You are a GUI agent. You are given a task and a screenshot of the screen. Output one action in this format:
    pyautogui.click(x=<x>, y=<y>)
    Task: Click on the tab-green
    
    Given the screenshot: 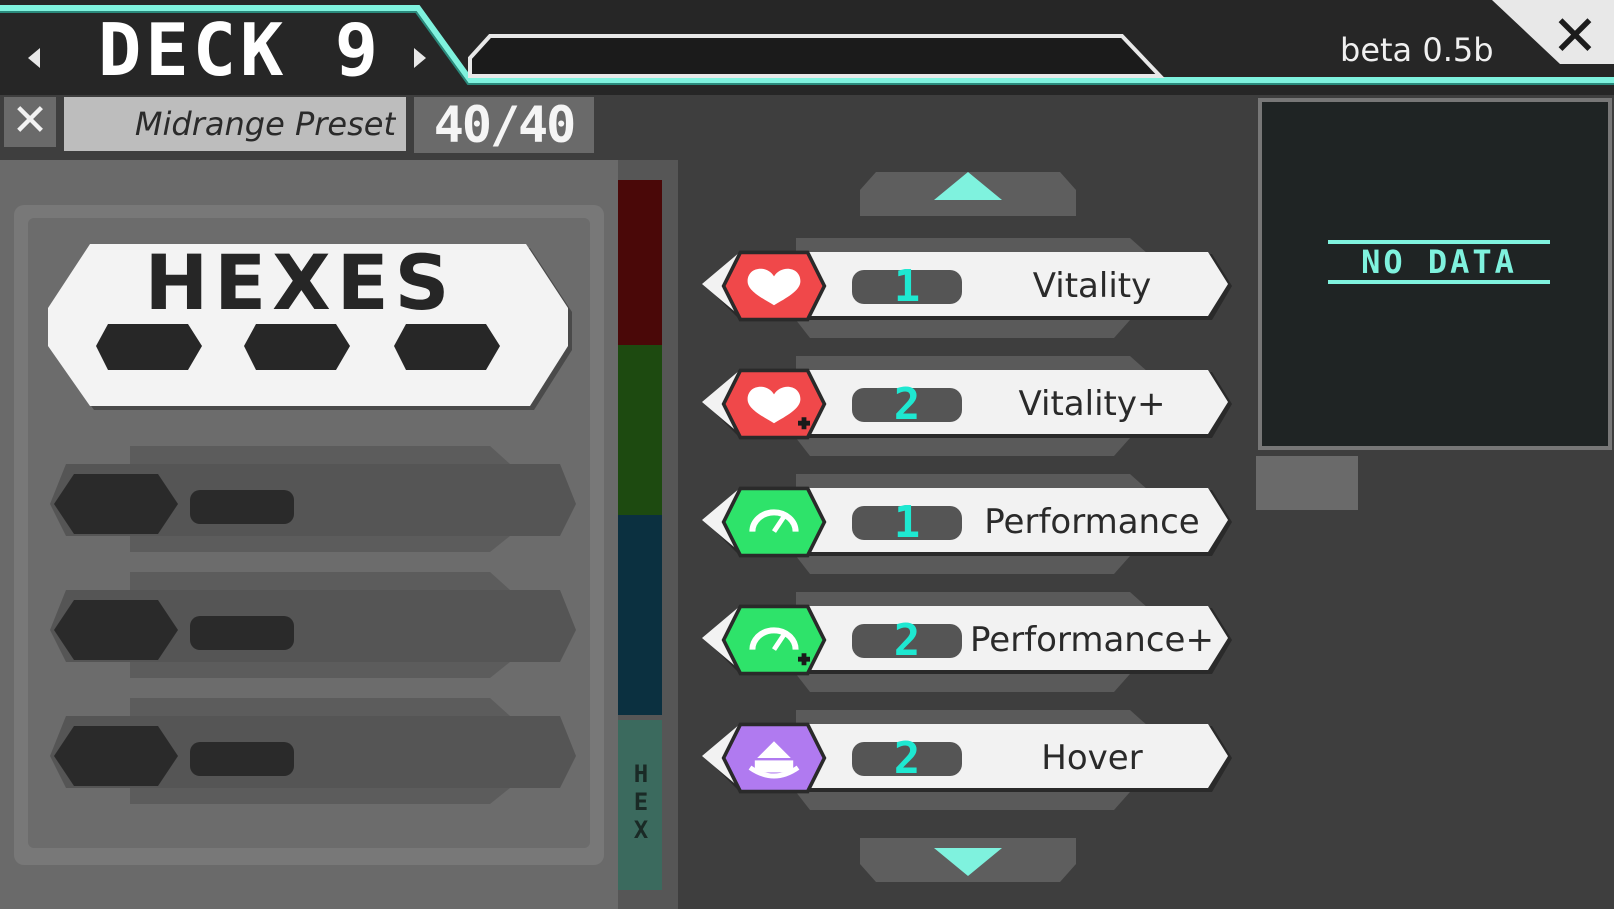 What is the action you would take?
    pyautogui.click(x=640, y=435)
    